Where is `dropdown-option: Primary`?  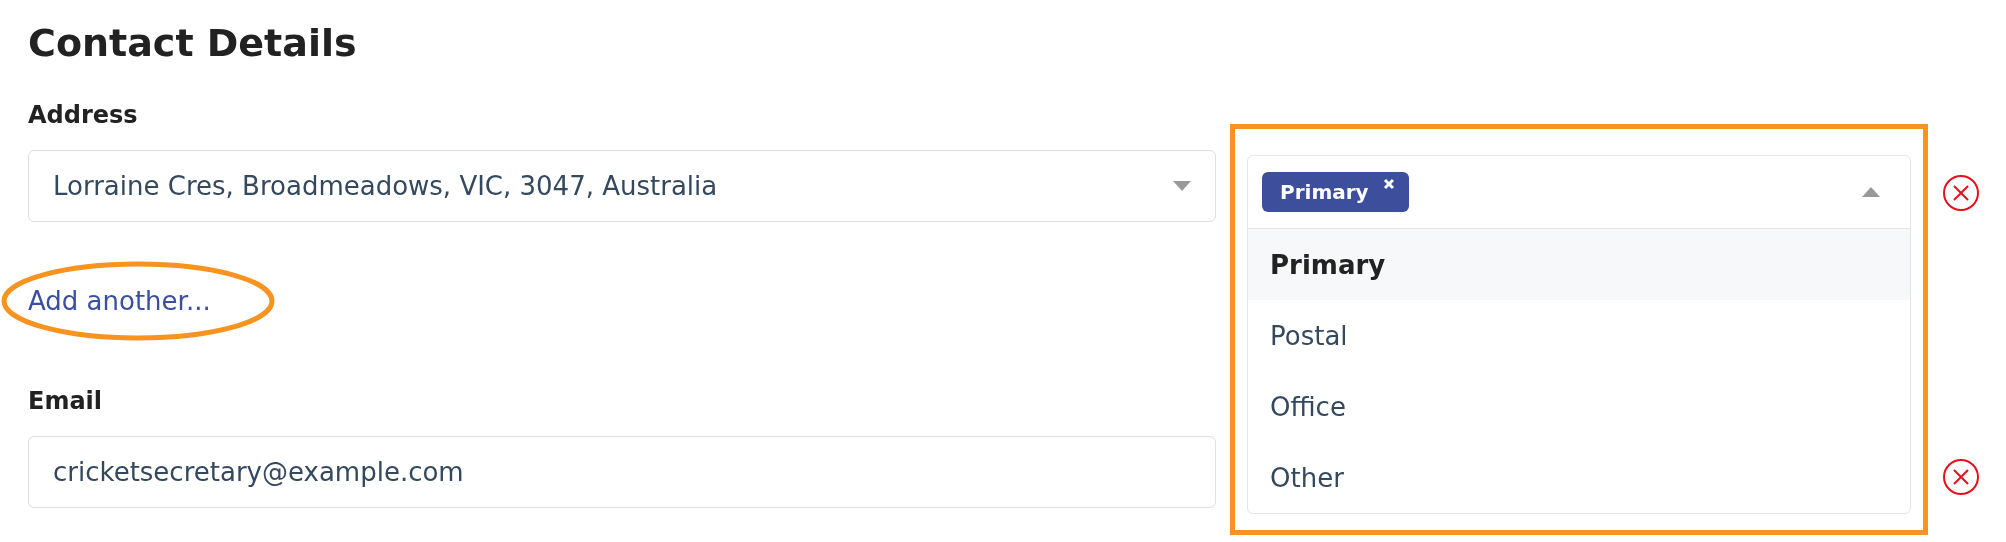 dropdown-option: Primary is located at coordinates (1579, 264).